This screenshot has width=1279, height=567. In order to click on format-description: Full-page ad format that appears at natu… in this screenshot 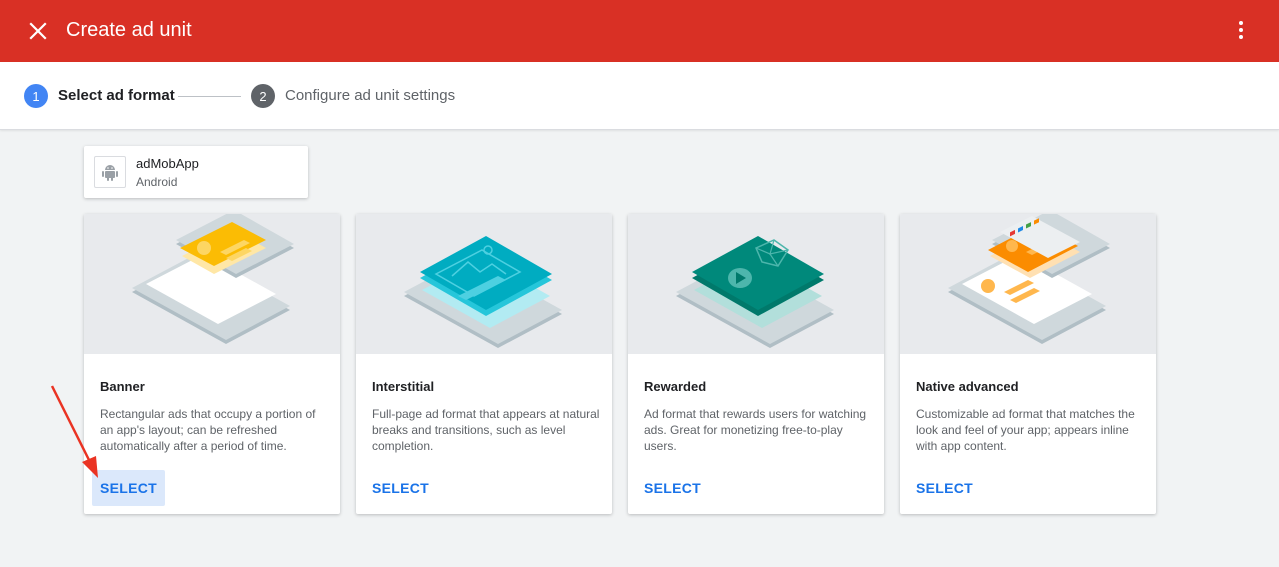, I will do `click(486, 430)`.